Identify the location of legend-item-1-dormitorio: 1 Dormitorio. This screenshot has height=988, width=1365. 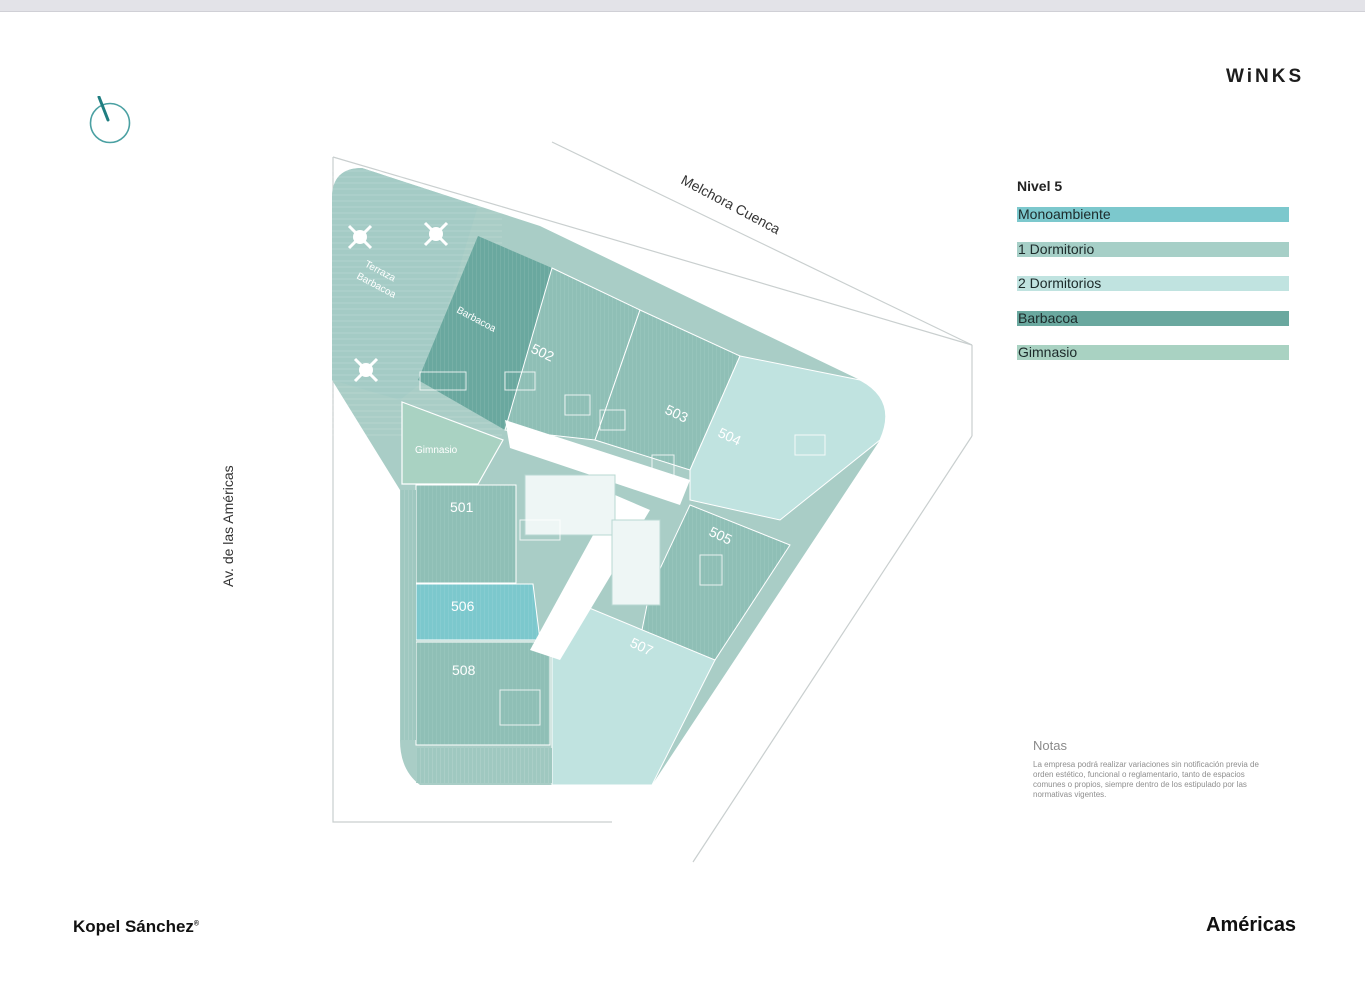
(1153, 249).